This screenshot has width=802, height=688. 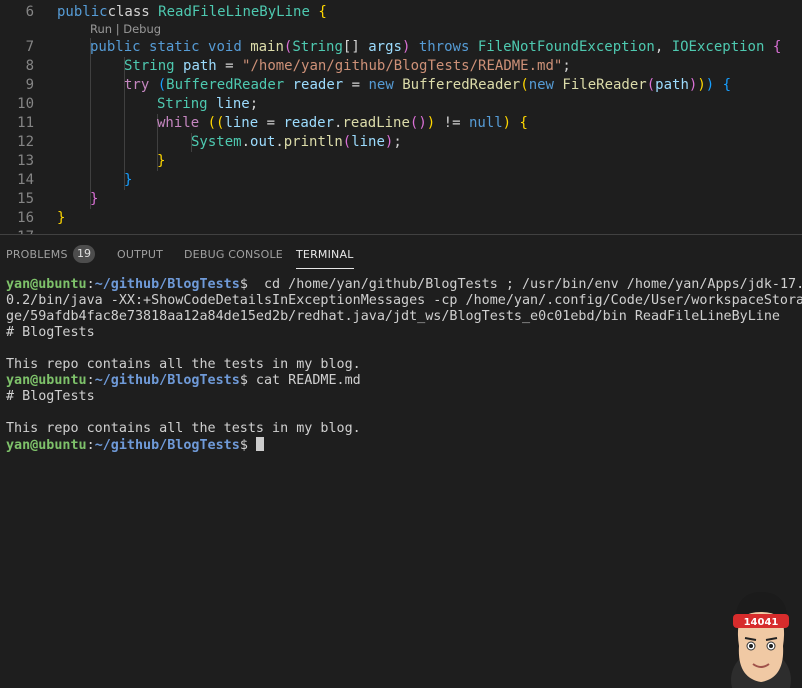 I want to click on code-line: }, so click(x=161, y=161).